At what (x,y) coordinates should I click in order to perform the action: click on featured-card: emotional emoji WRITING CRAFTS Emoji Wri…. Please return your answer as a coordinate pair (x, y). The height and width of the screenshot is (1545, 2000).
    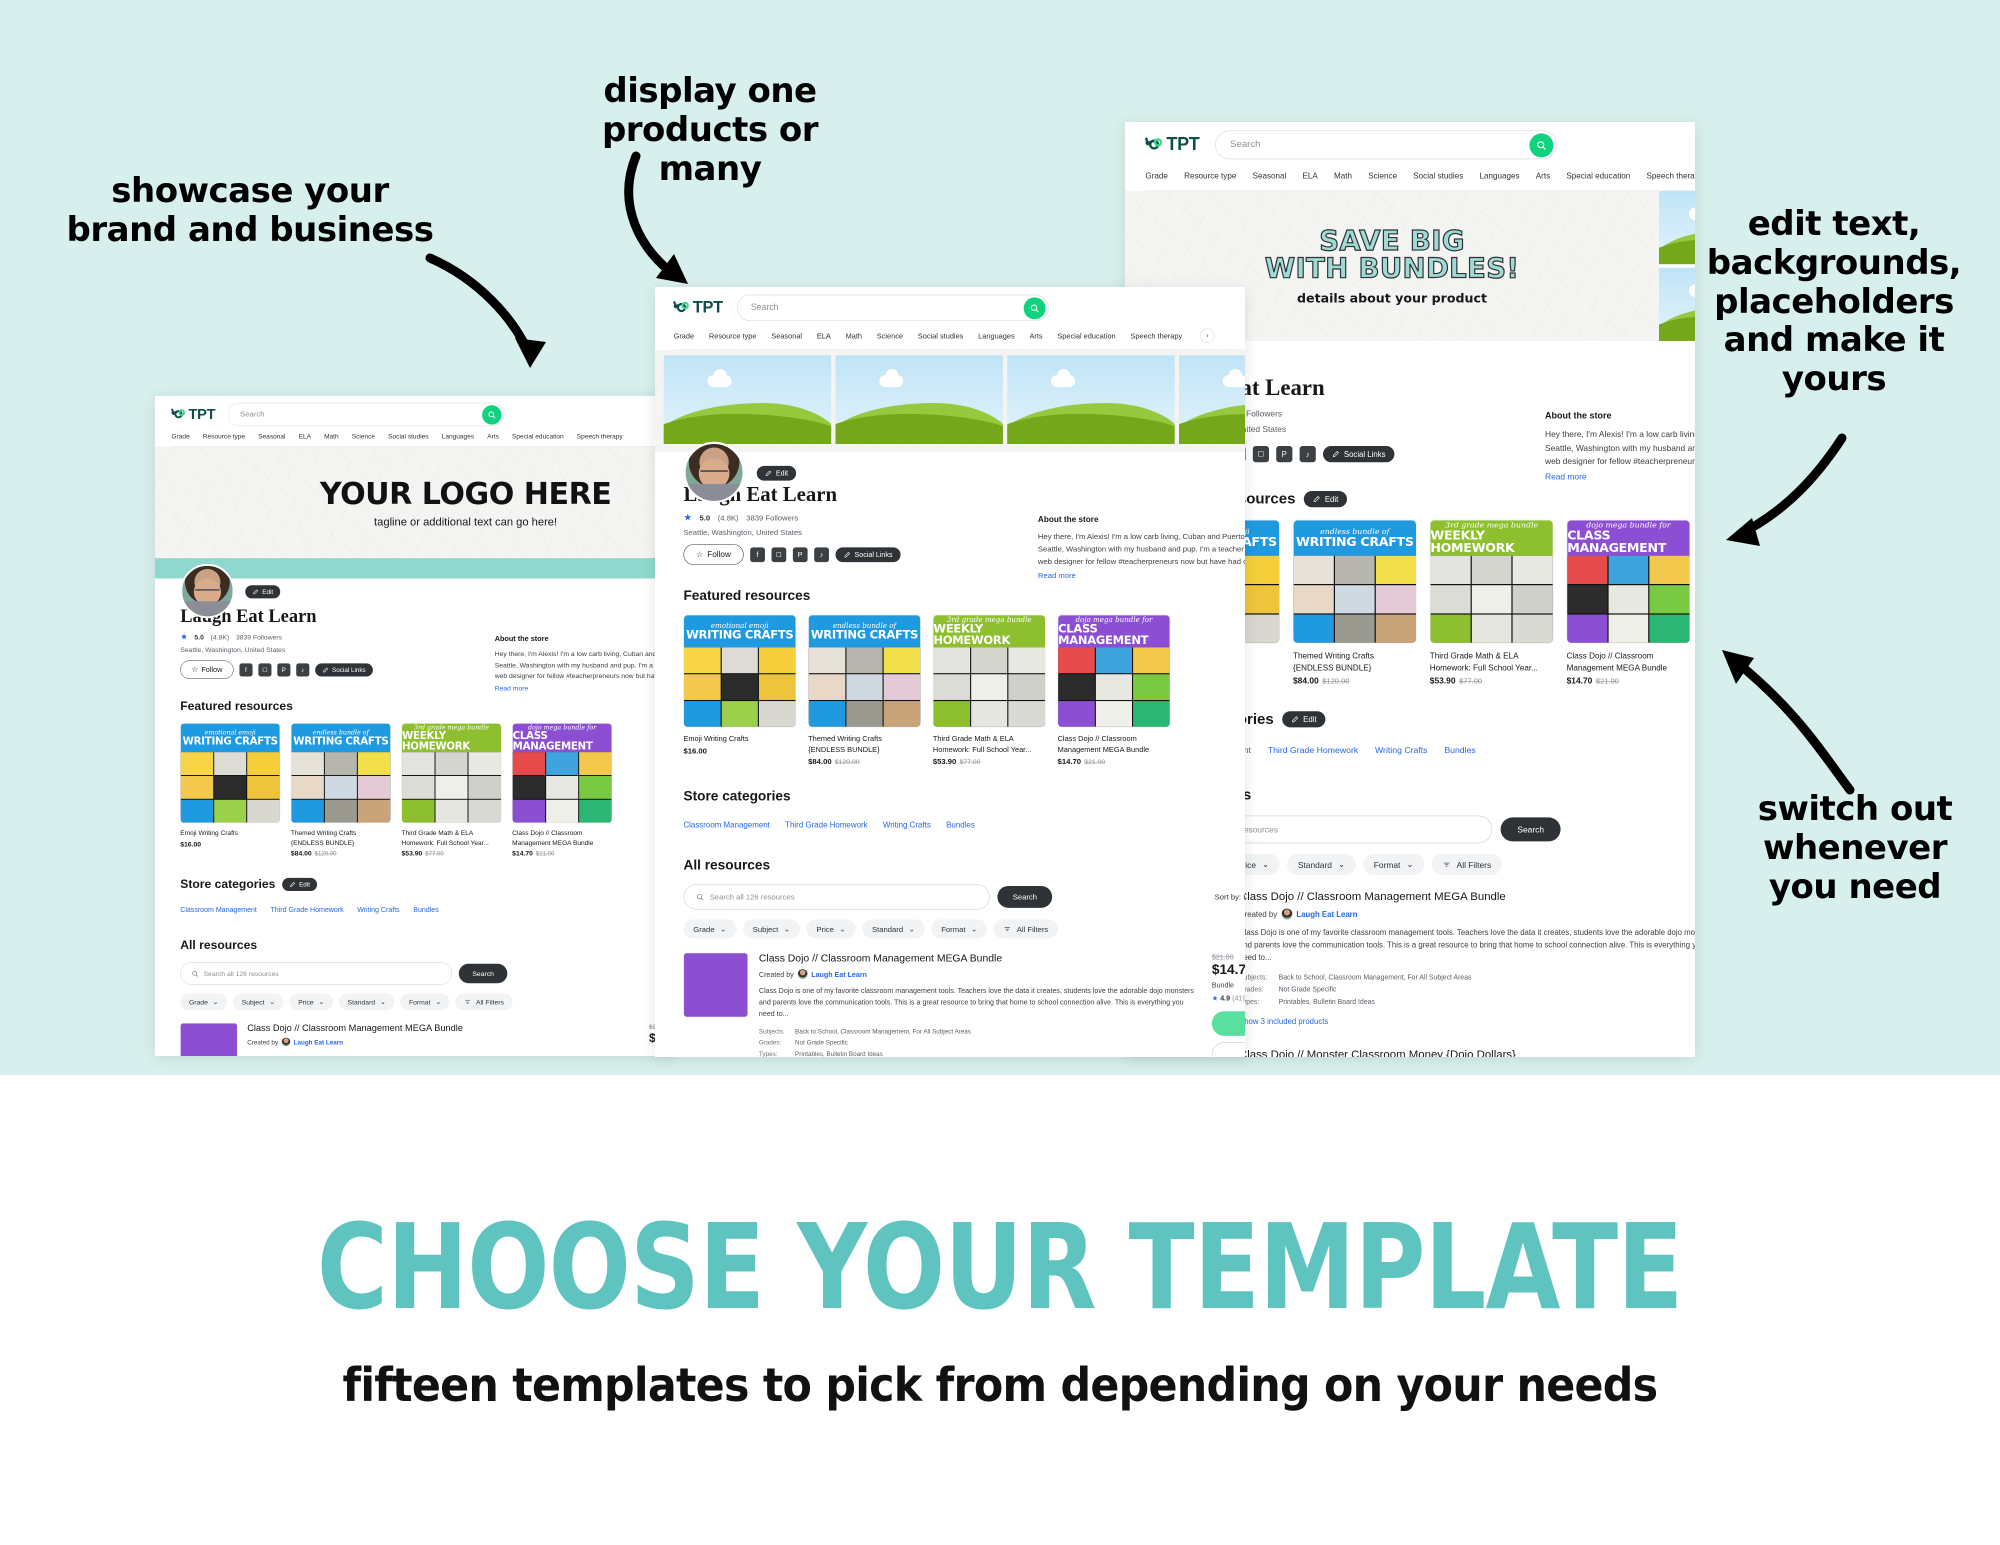
    Looking at the image, I should click on (740, 690).